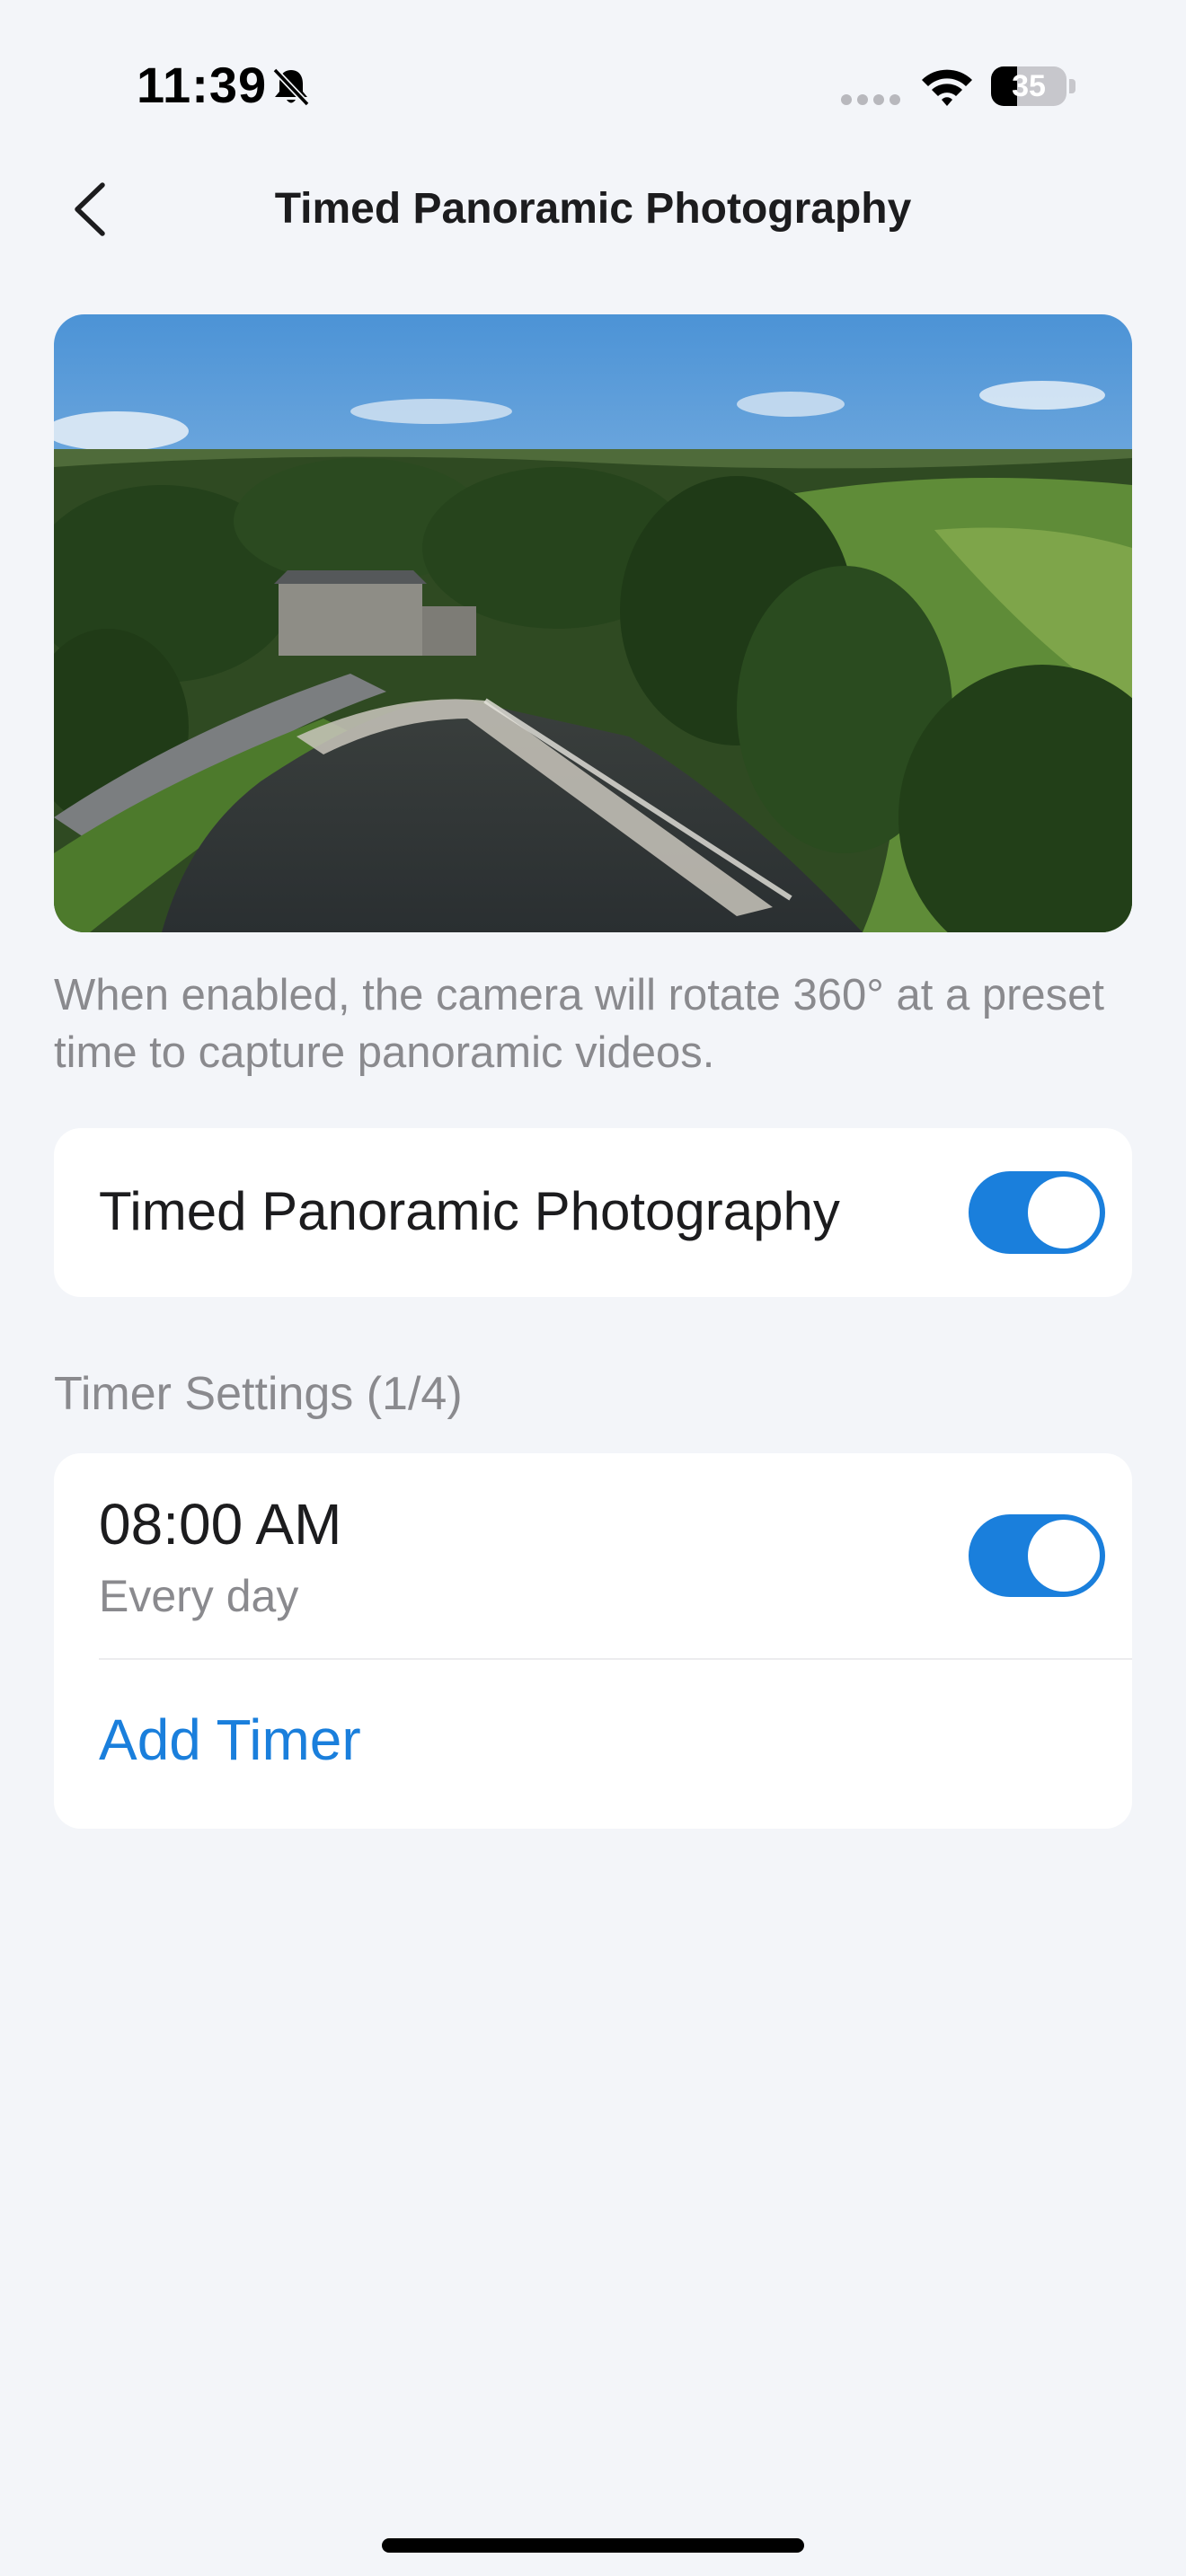 The width and height of the screenshot is (1186, 2576). Describe the element at coordinates (230, 1740) in the screenshot. I see `add-timer-button: Add Timer` at that location.